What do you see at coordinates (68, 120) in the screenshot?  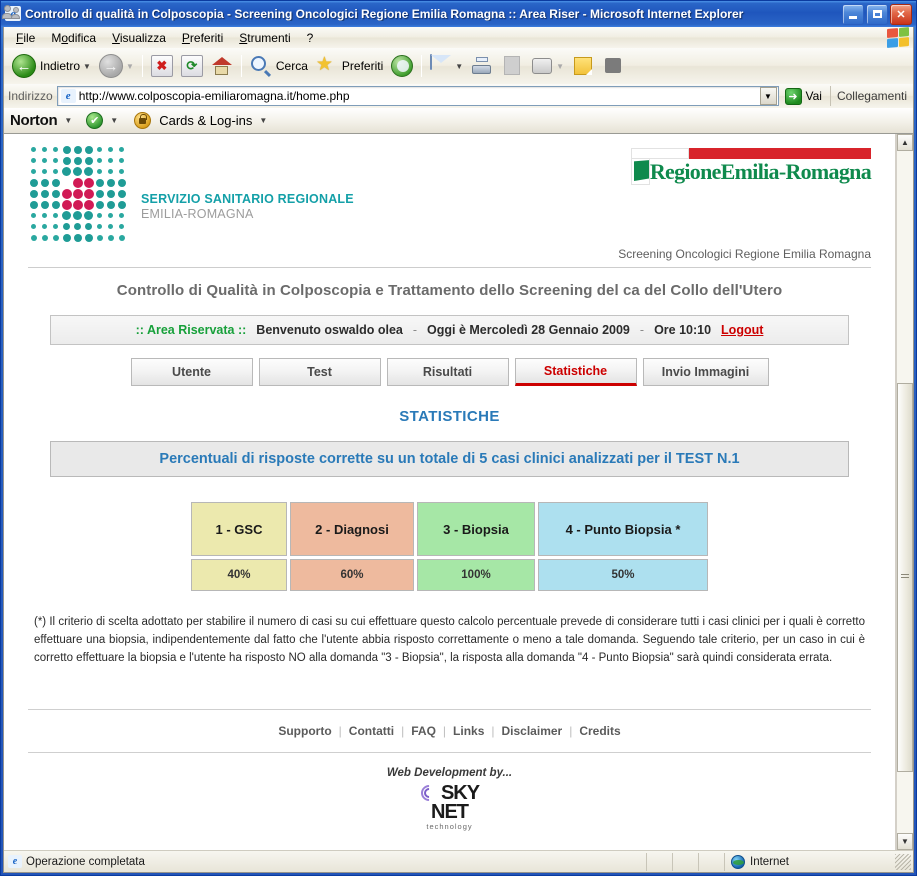 I see `norton-dropdown-icon: ▼` at bounding box center [68, 120].